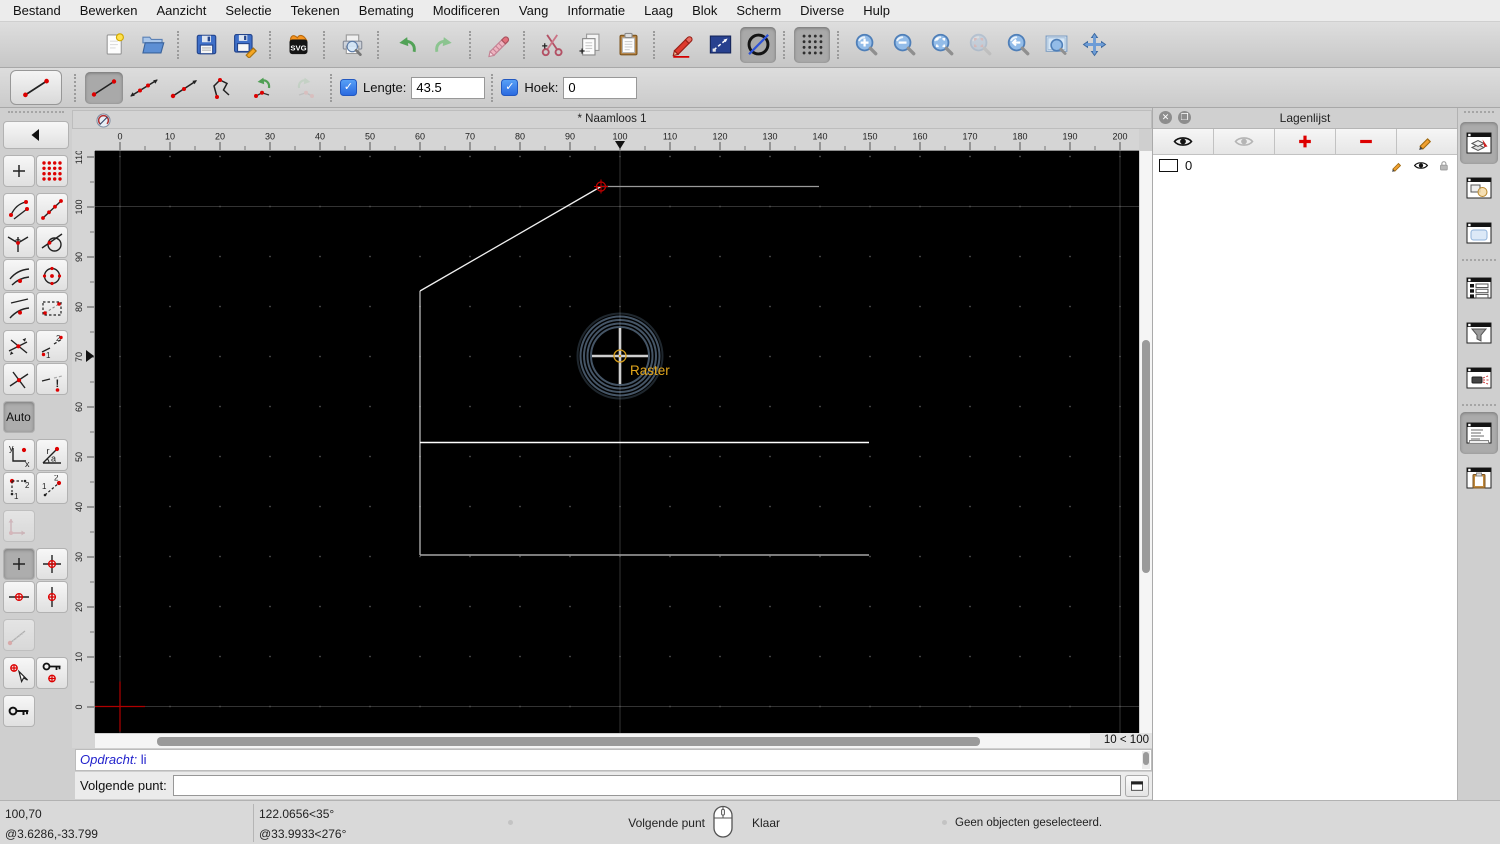 The image size is (1500, 844). Describe the element at coordinates (758, 44) in the screenshot. I see `construction-circle-button` at that location.